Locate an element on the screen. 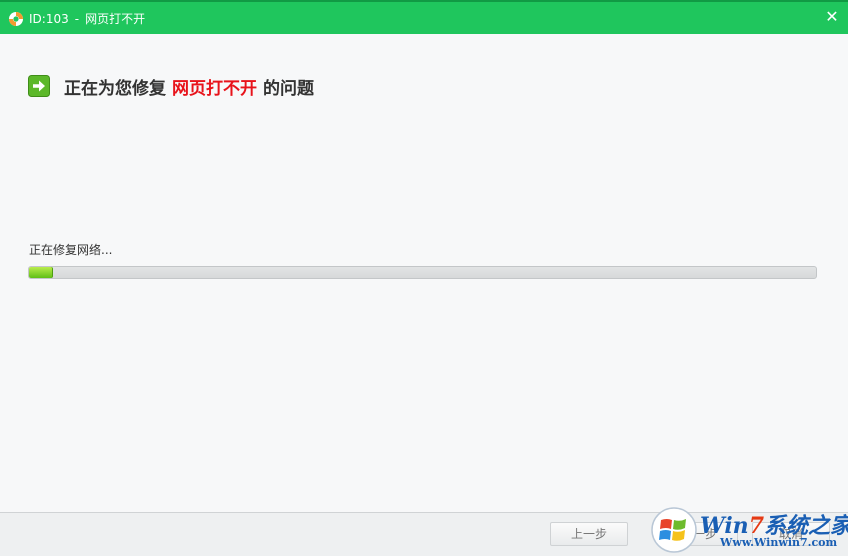 The width and height of the screenshot is (848, 556). cancel-button: 取消 is located at coordinates (791, 534).